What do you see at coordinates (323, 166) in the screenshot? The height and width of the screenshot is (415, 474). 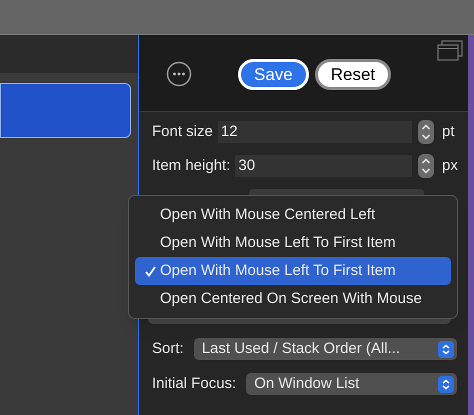 I see `number-field: 30` at bounding box center [323, 166].